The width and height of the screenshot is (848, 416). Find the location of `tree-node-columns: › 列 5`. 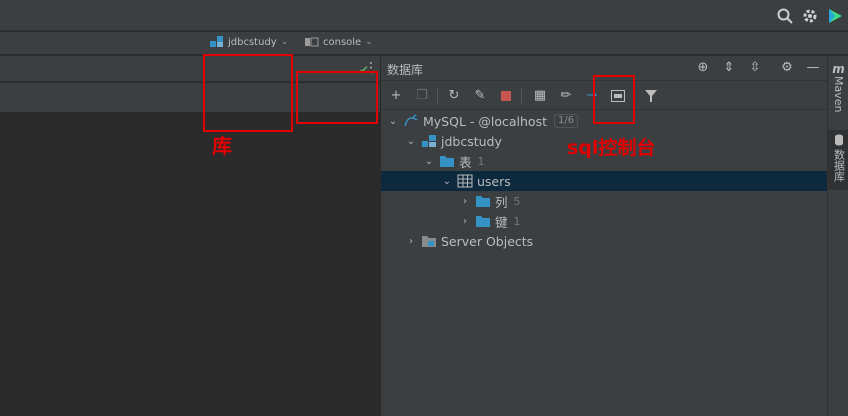

tree-node-columns: › 列 5 is located at coordinates (604, 201).